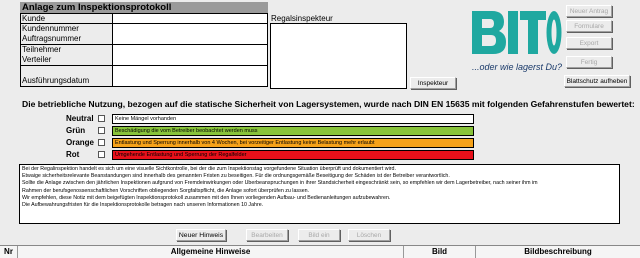 Image resolution: width=640 pixels, height=258 pixels. I want to click on form-row-label: Kunde, so click(67, 18).